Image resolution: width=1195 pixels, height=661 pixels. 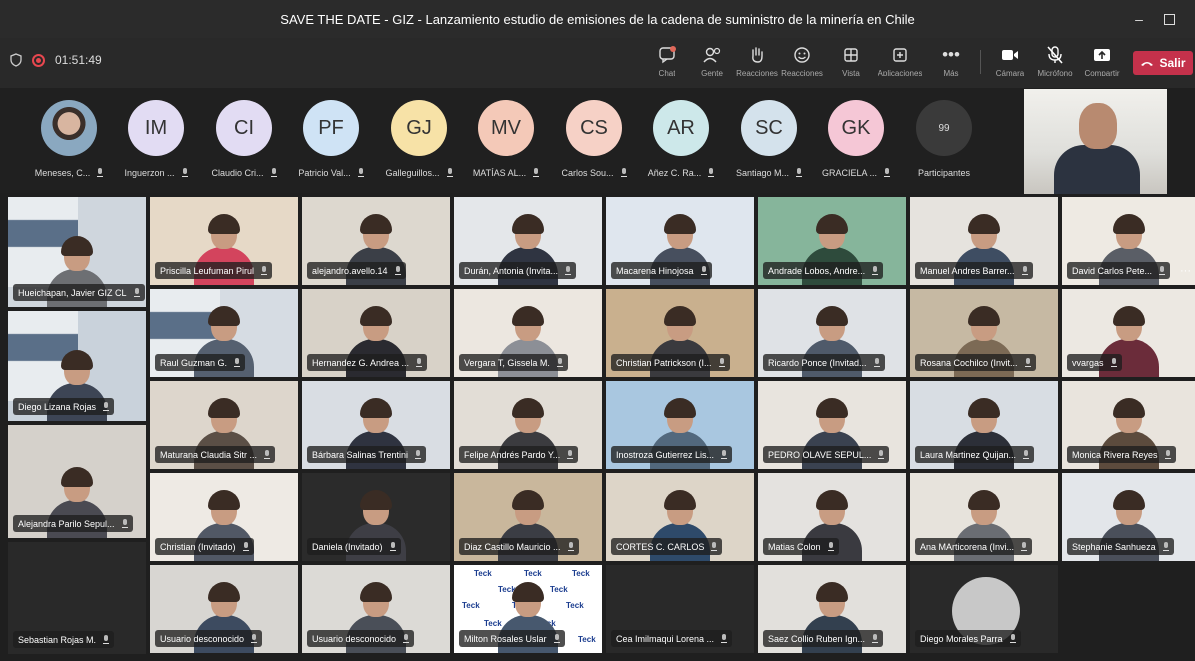 I want to click on video-tile: Daniela (Invitado), so click(x=376, y=517).